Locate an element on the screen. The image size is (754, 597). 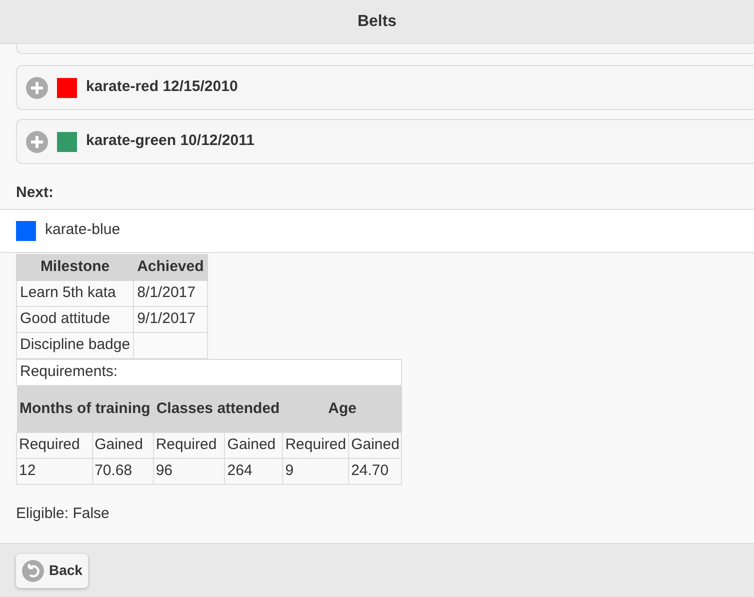
collapsible-card is located at coordinates (385, 49).